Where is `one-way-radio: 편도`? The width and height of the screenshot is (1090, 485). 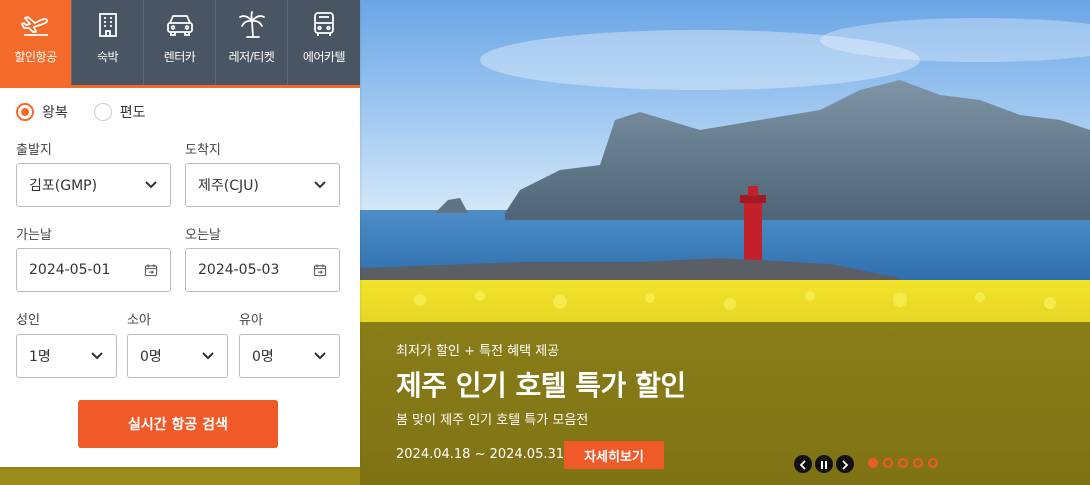
one-way-radio: 편도 is located at coordinates (119, 112).